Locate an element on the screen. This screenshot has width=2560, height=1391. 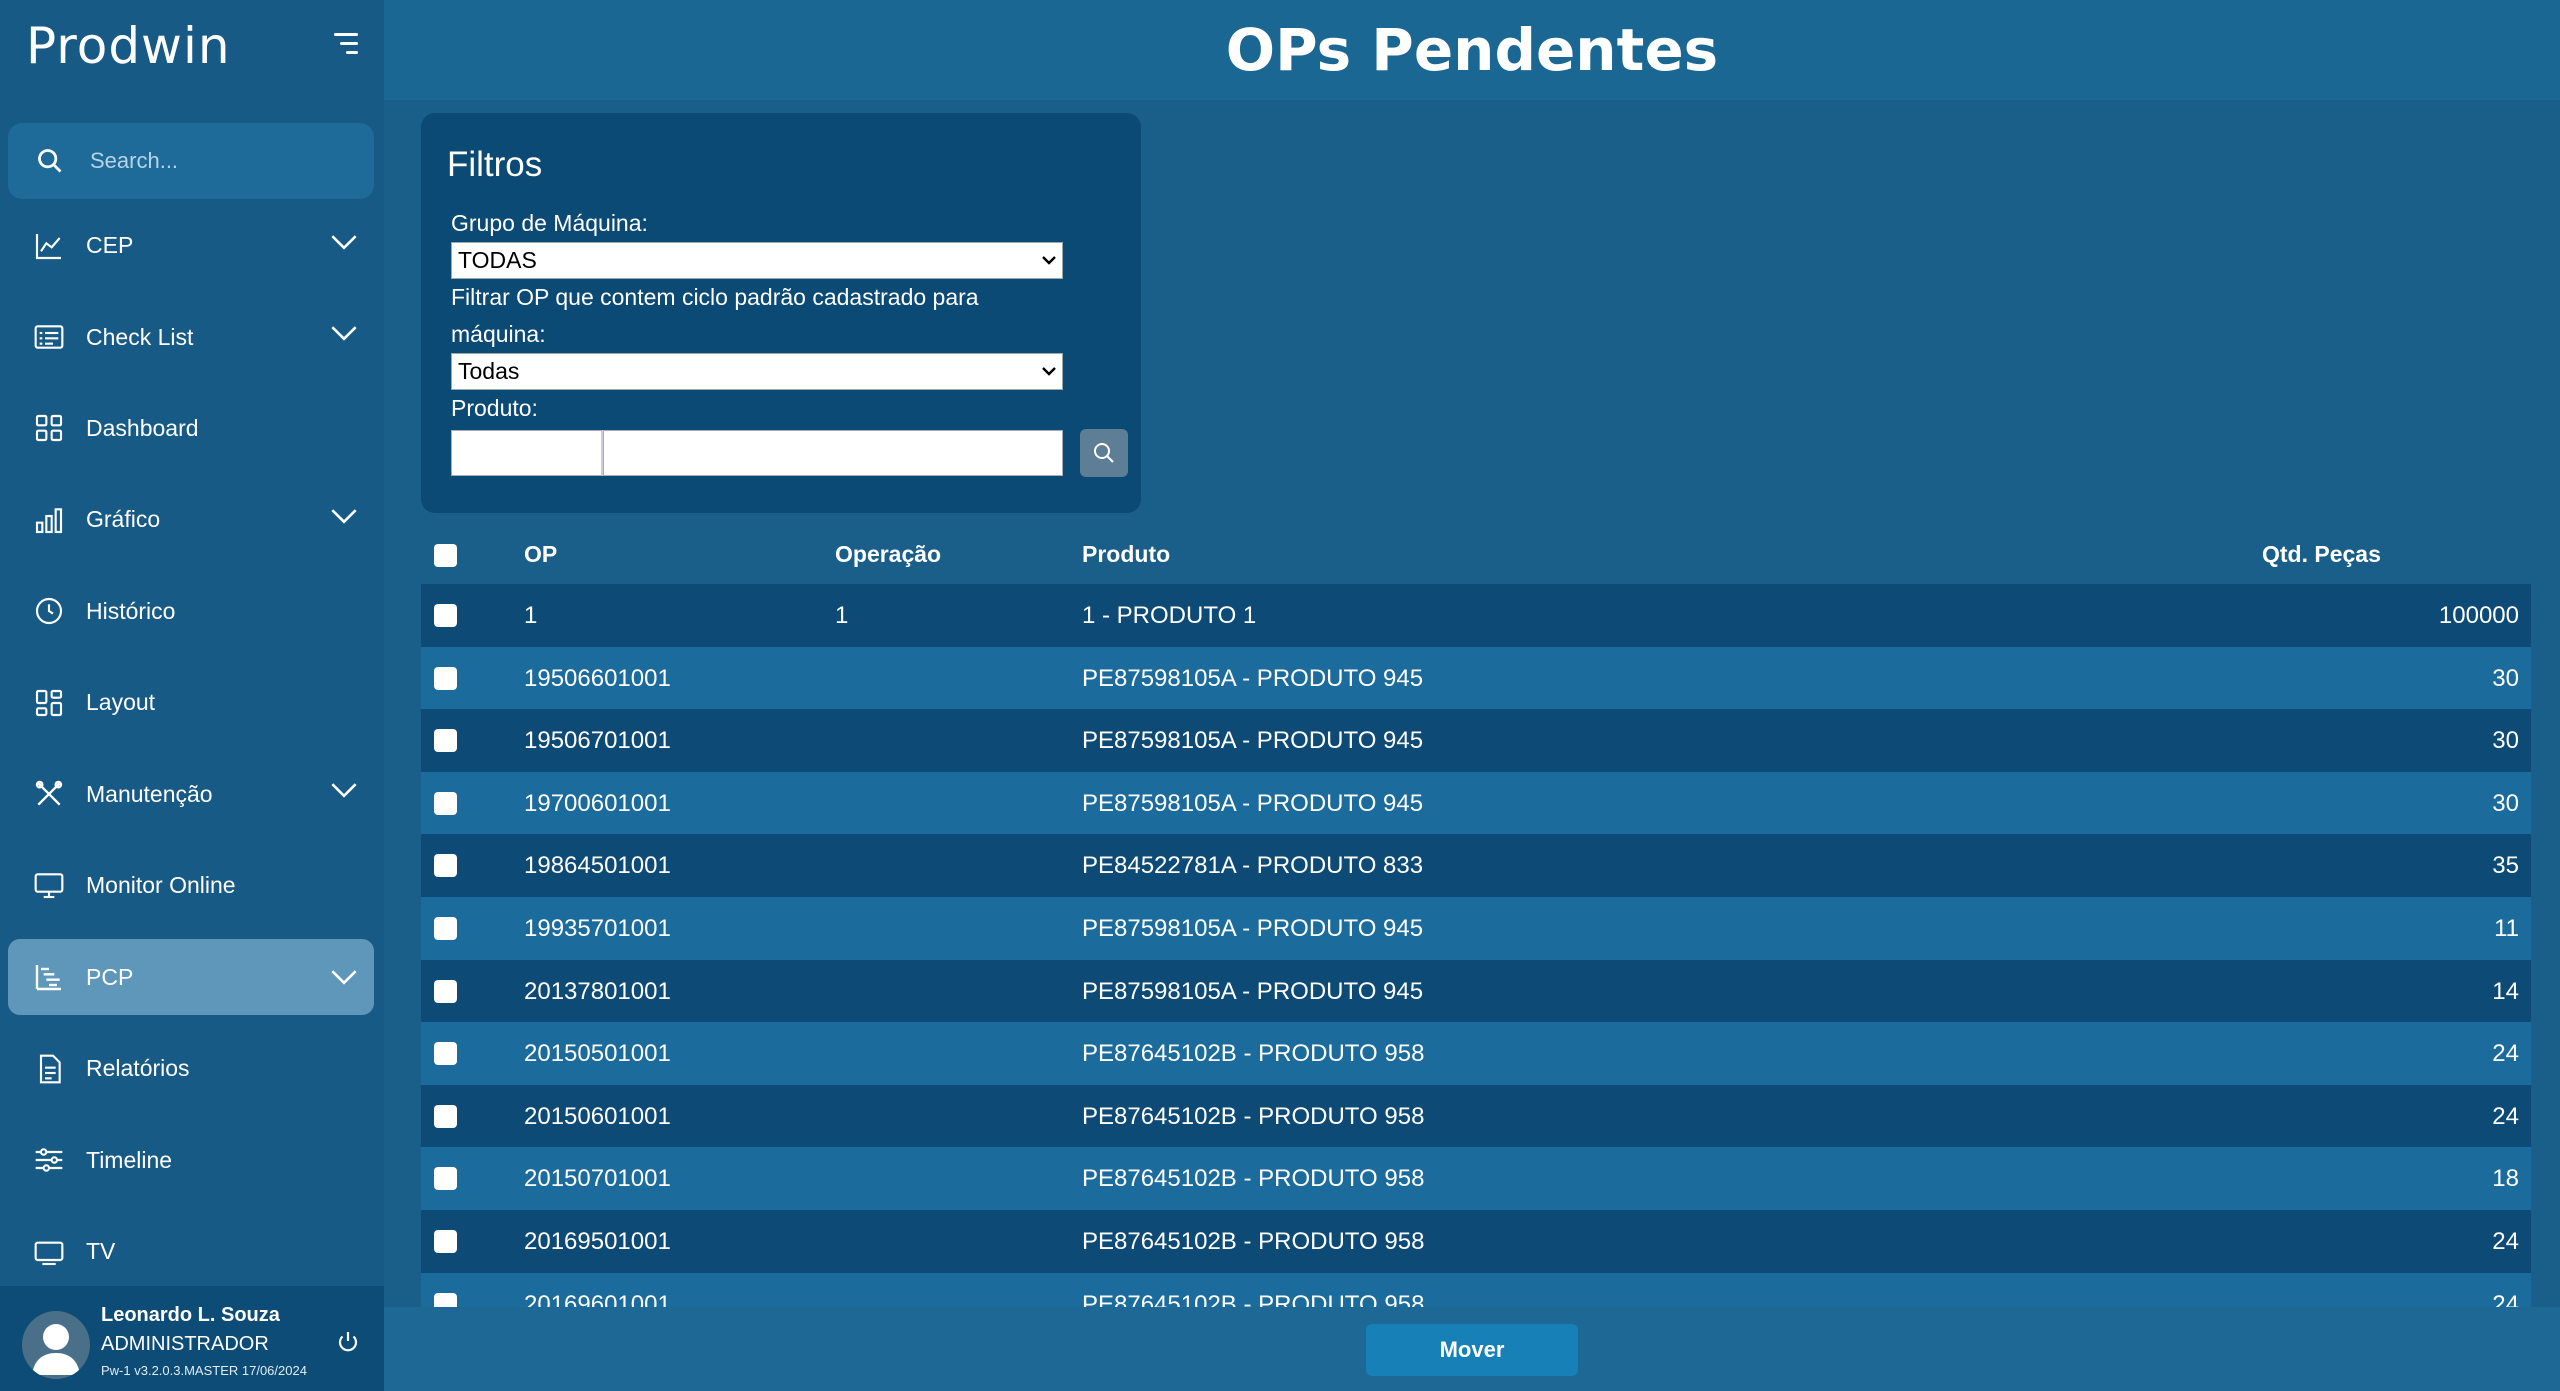
table-row: 20169601001 PE87645102B - PRODUTO 958 24 is located at coordinates (1476, 1291).